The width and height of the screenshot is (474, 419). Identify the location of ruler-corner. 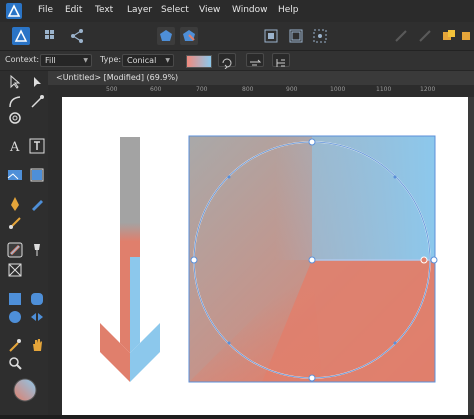
(55, 91).